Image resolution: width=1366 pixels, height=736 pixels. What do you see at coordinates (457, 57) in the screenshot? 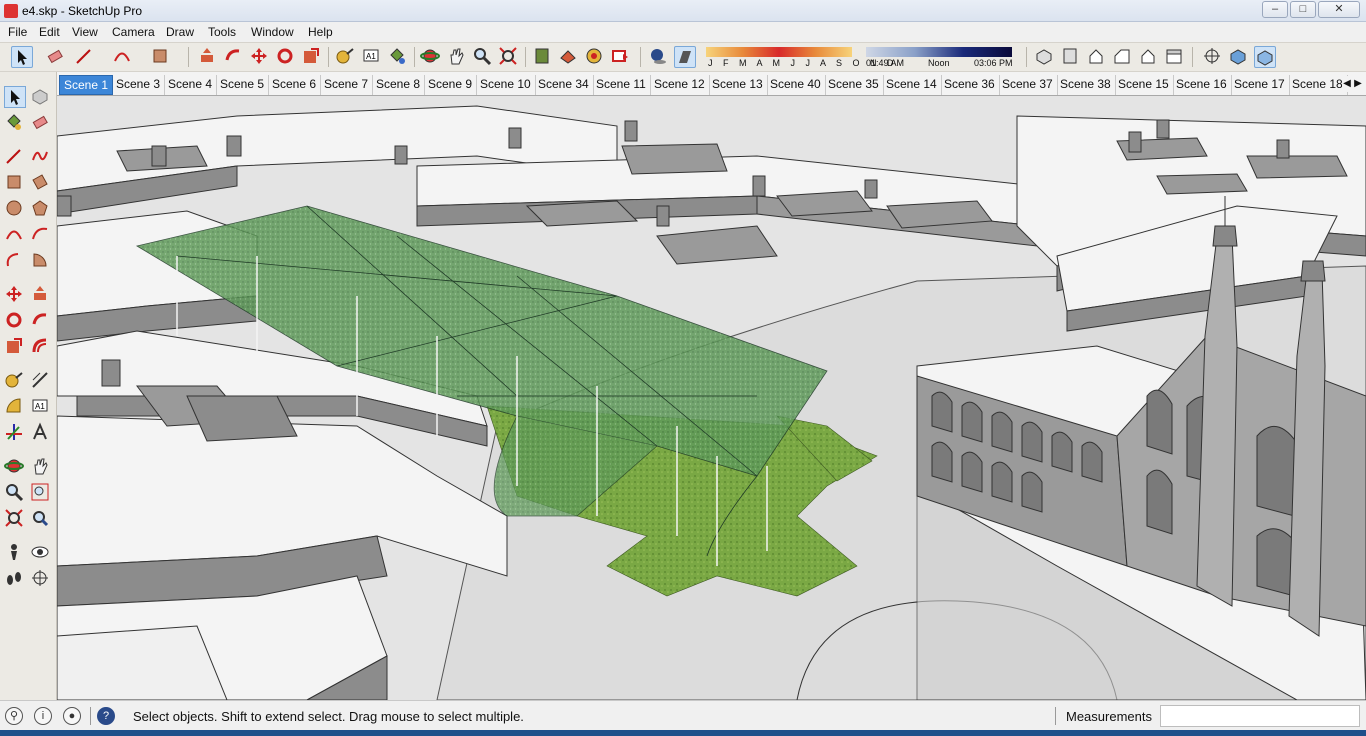
I see `pan-tool-icon` at bounding box center [457, 57].